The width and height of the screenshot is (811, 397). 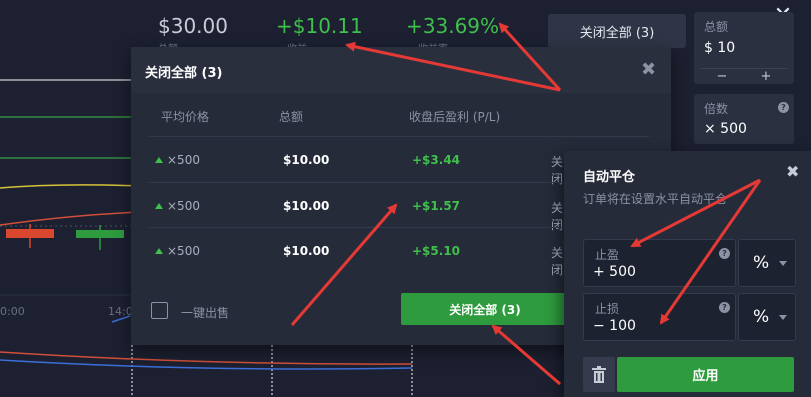 What do you see at coordinates (744, 119) in the screenshot?
I see `multiplier-field: 倍数 ? × 500` at bounding box center [744, 119].